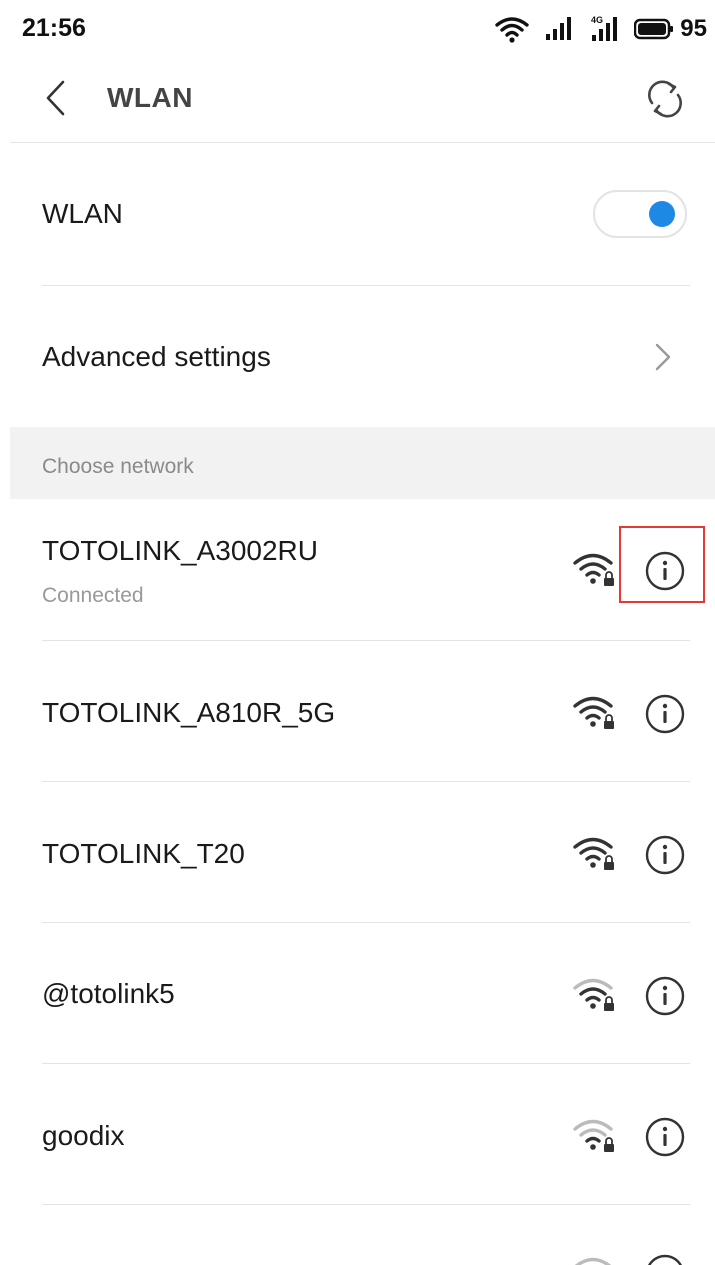 The image size is (715, 1265). I want to click on choose-network-header: Choose network, so click(362, 463).